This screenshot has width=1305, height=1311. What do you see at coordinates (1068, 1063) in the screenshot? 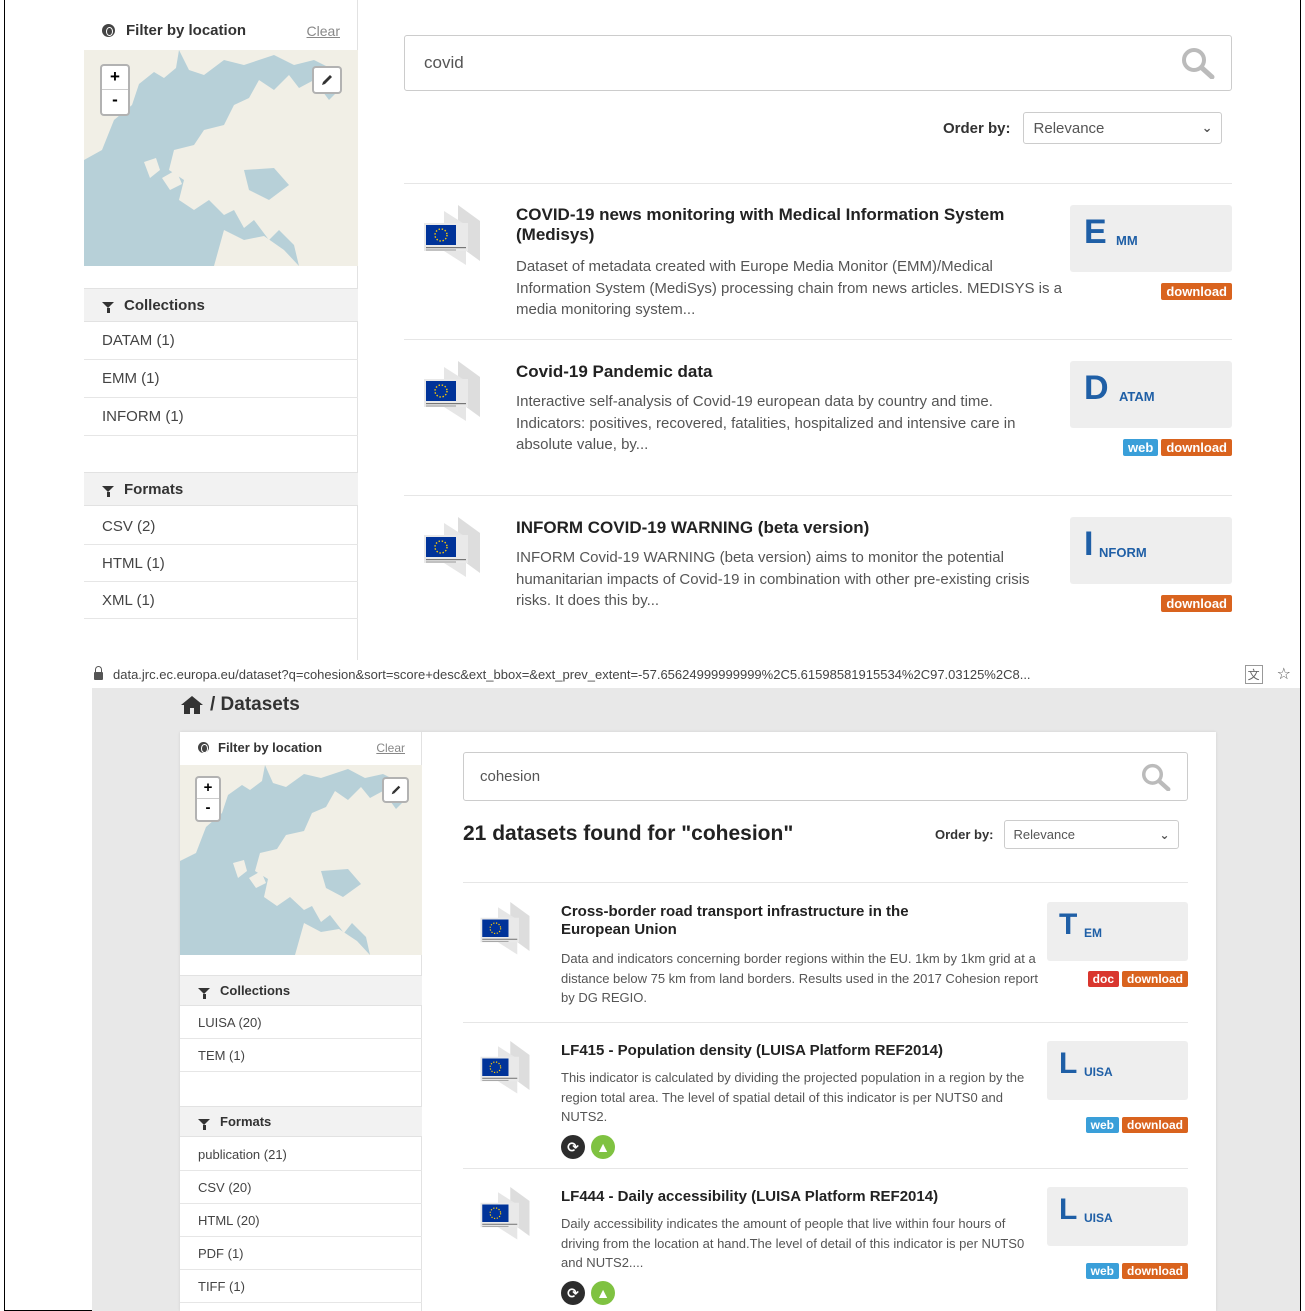
I see `collection-initial: L` at bounding box center [1068, 1063].